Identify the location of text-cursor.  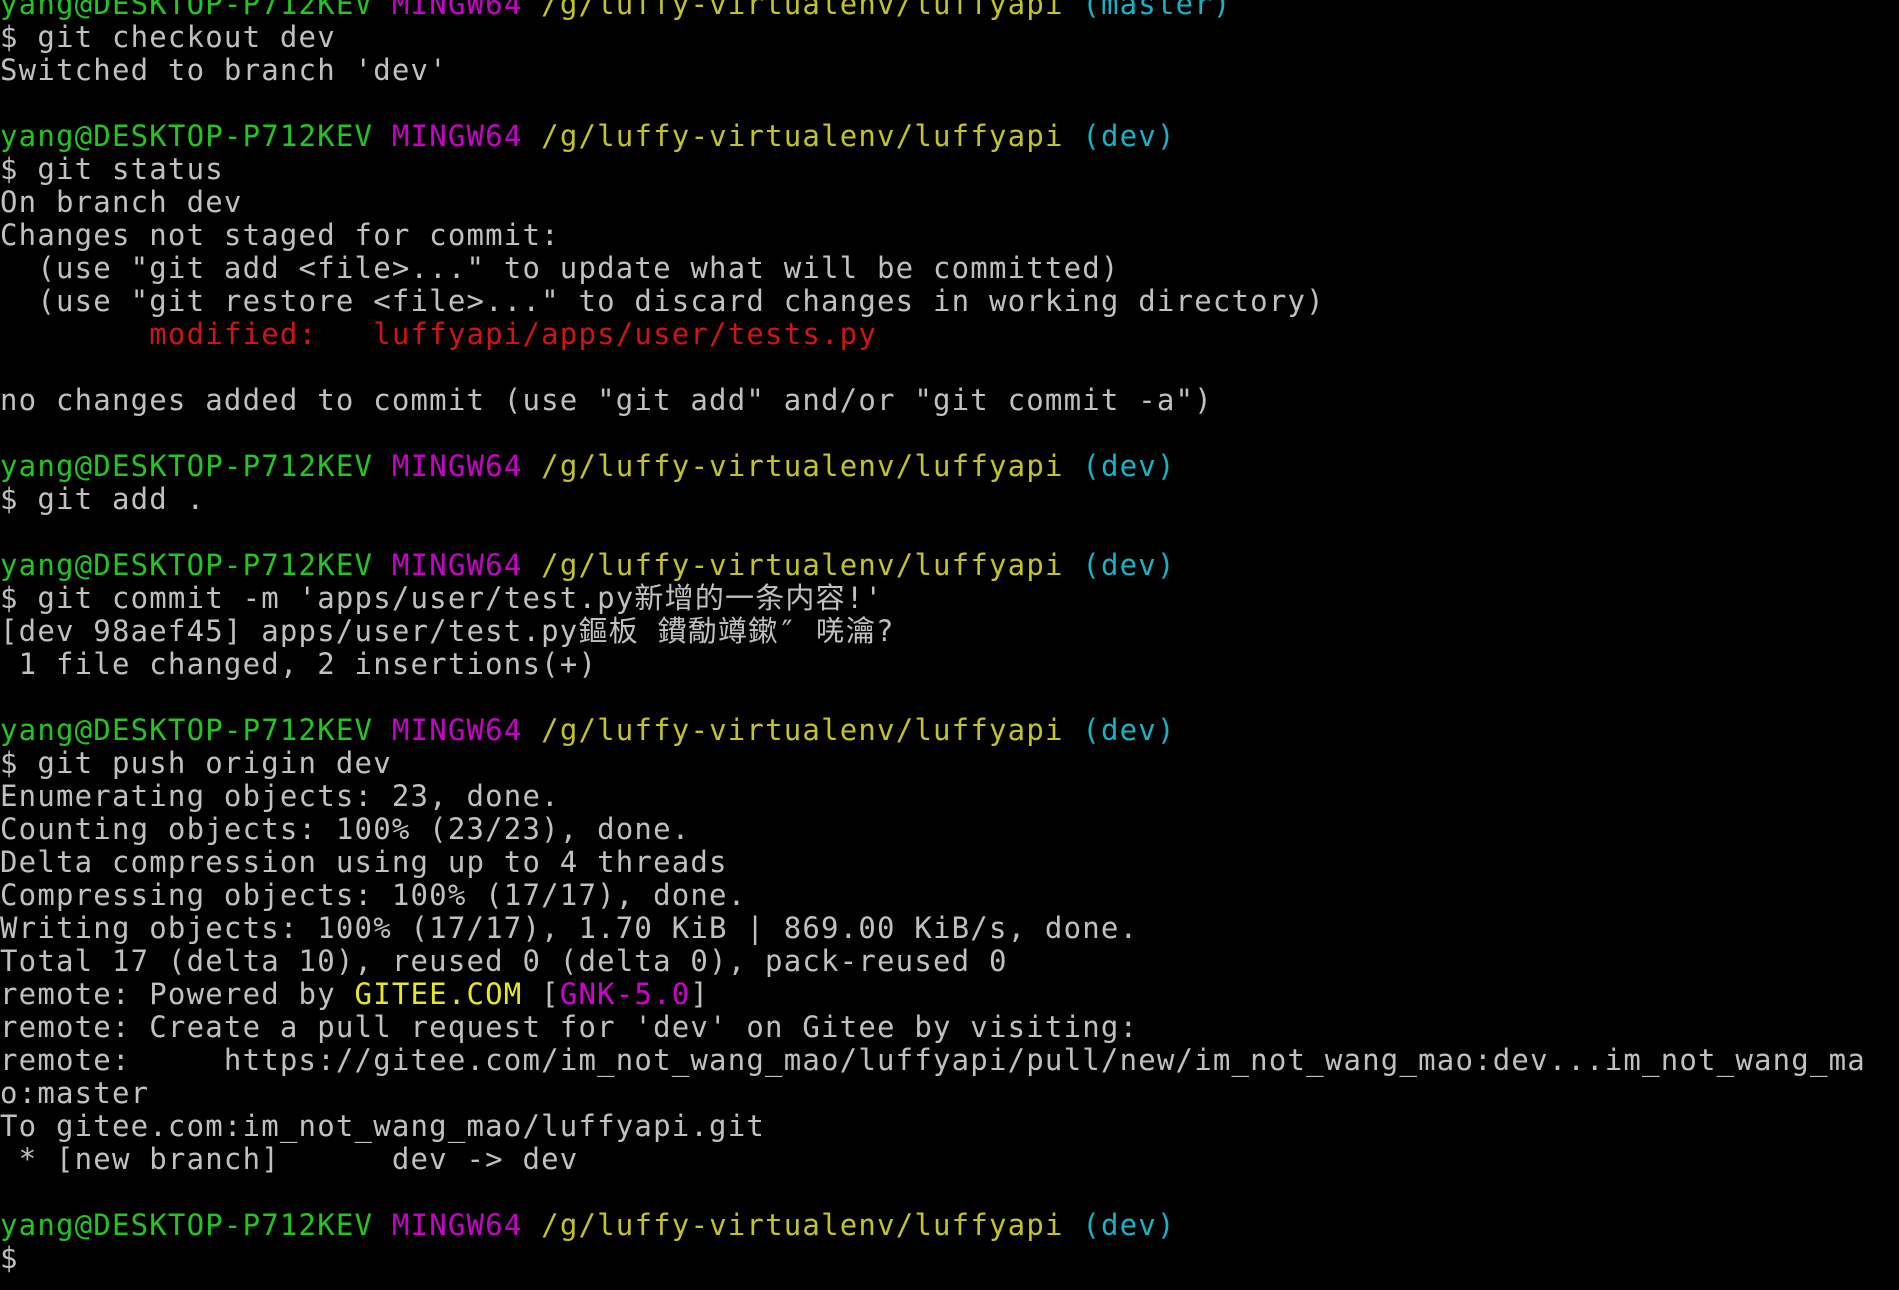
(45, 1258).